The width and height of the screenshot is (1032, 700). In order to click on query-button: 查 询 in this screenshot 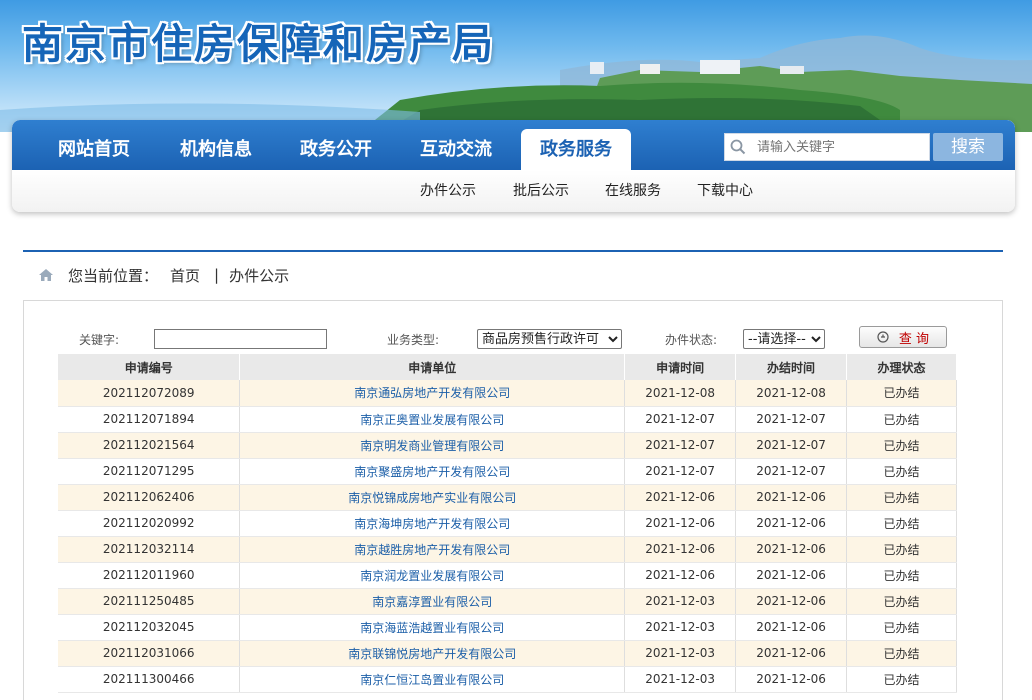, I will do `click(903, 337)`.